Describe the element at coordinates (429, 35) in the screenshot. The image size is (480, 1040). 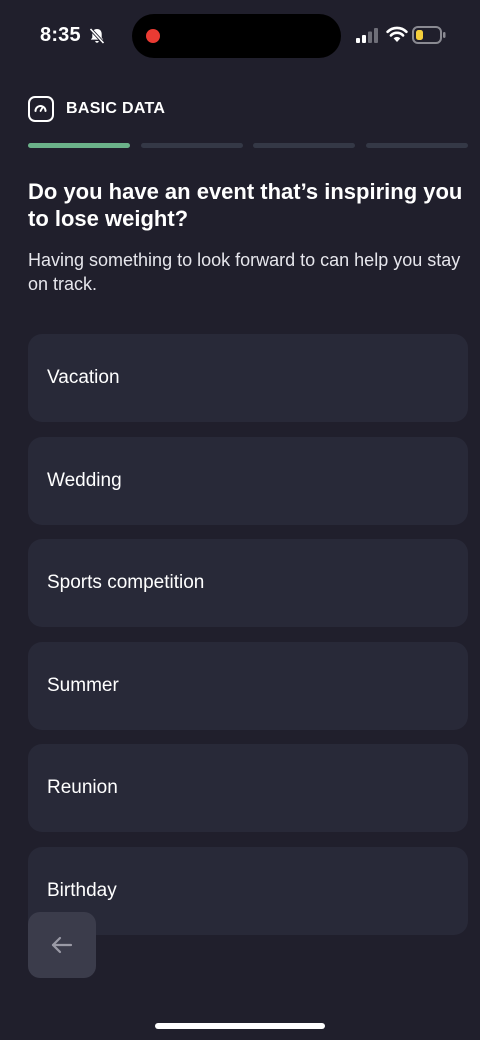
I see `battery-low-icon` at that location.